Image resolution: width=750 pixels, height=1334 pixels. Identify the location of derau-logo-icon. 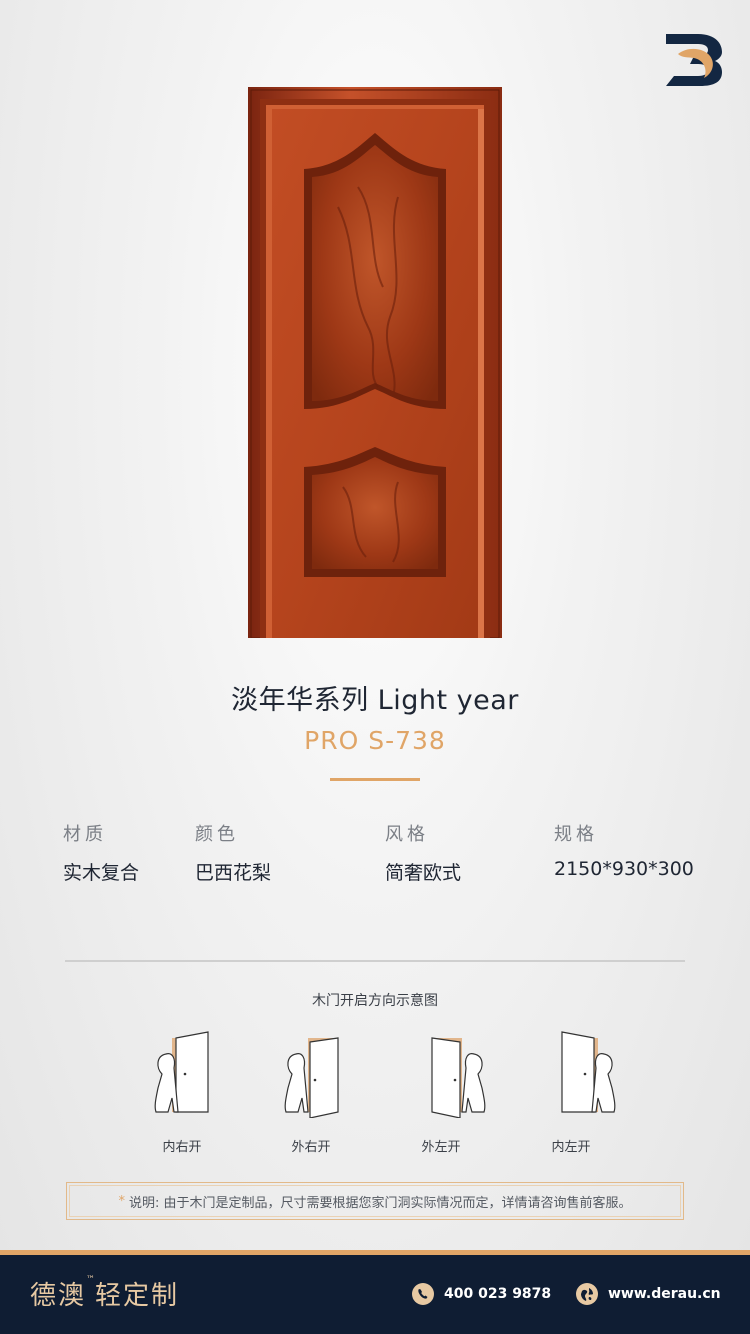
(694, 60).